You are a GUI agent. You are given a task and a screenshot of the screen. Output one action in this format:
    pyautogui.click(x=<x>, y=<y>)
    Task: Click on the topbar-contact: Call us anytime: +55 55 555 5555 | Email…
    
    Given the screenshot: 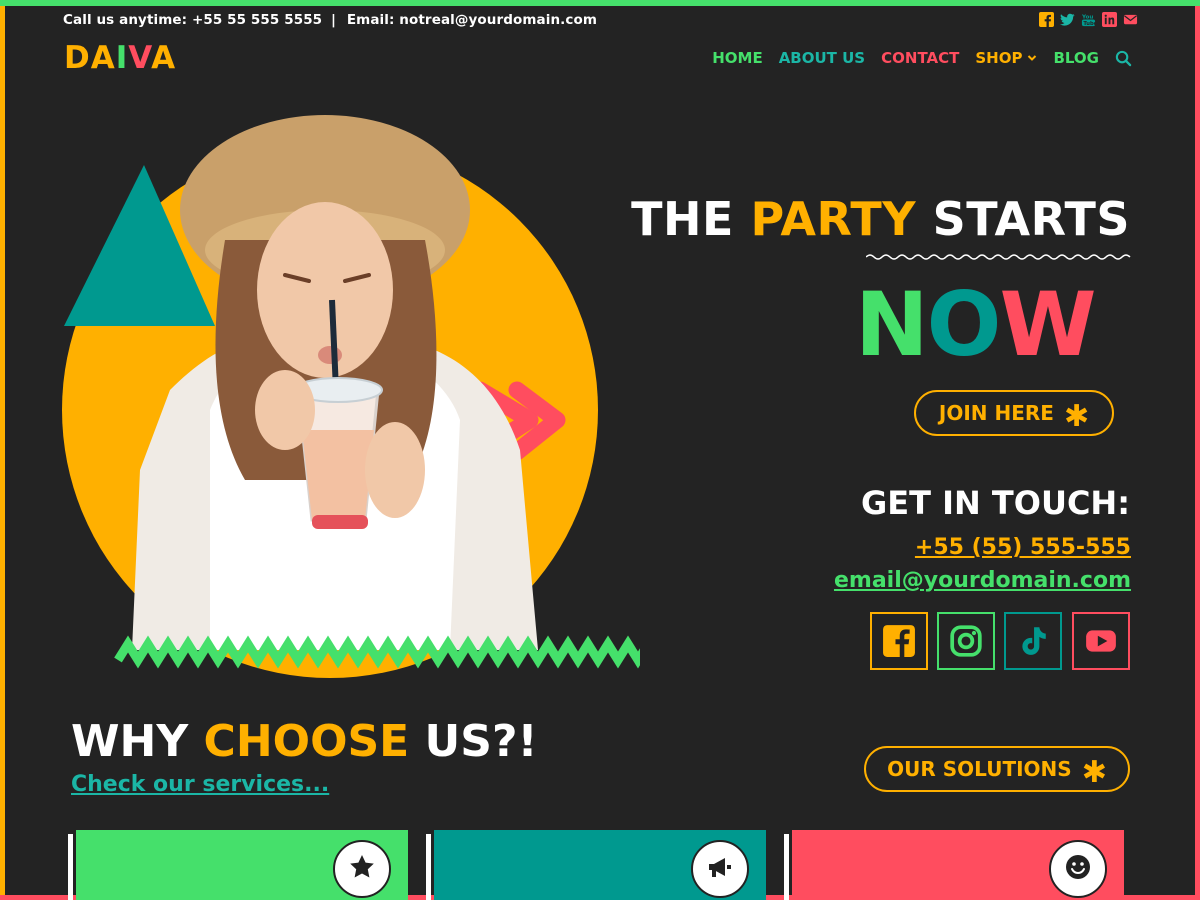 What is the action you would take?
    pyautogui.click(x=330, y=20)
    